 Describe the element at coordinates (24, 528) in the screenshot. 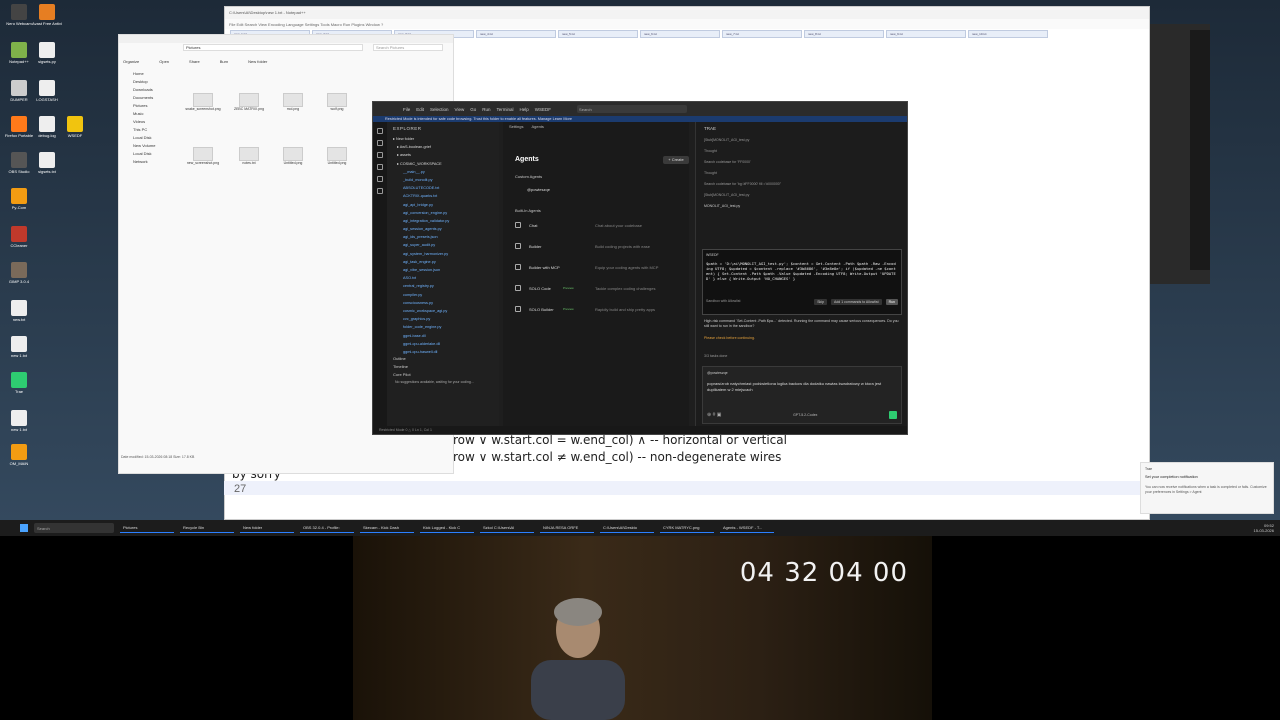

I see `start-icon` at that location.